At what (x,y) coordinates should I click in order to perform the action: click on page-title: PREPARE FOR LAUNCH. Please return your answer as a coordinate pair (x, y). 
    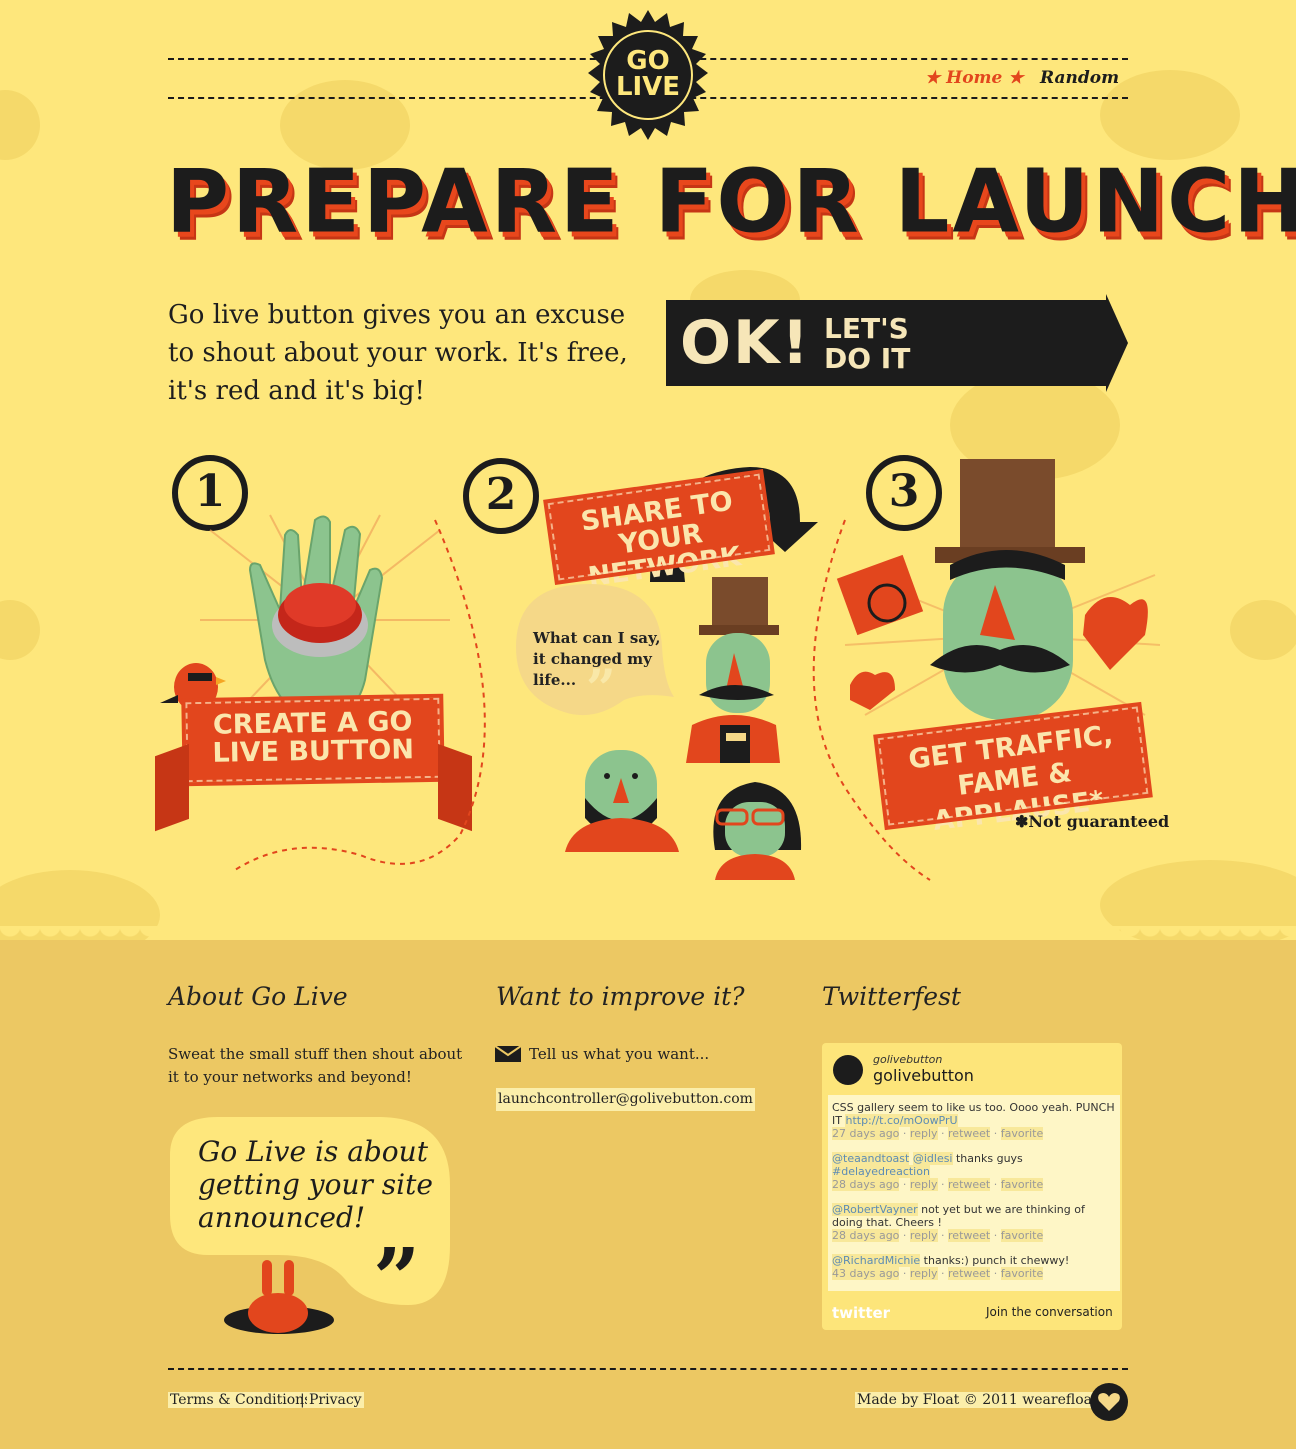
    Looking at the image, I should click on (731, 202).